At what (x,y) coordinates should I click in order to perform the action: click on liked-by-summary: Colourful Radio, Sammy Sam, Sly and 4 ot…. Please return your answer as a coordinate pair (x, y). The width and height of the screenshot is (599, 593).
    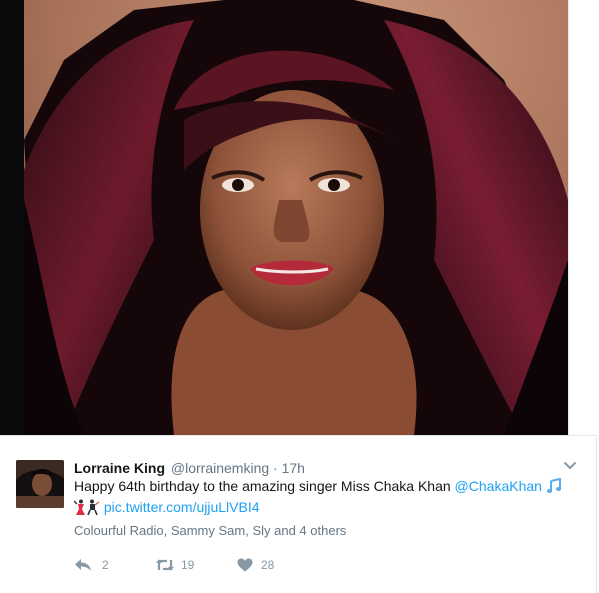
    Looking at the image, I should click on (210, 530).